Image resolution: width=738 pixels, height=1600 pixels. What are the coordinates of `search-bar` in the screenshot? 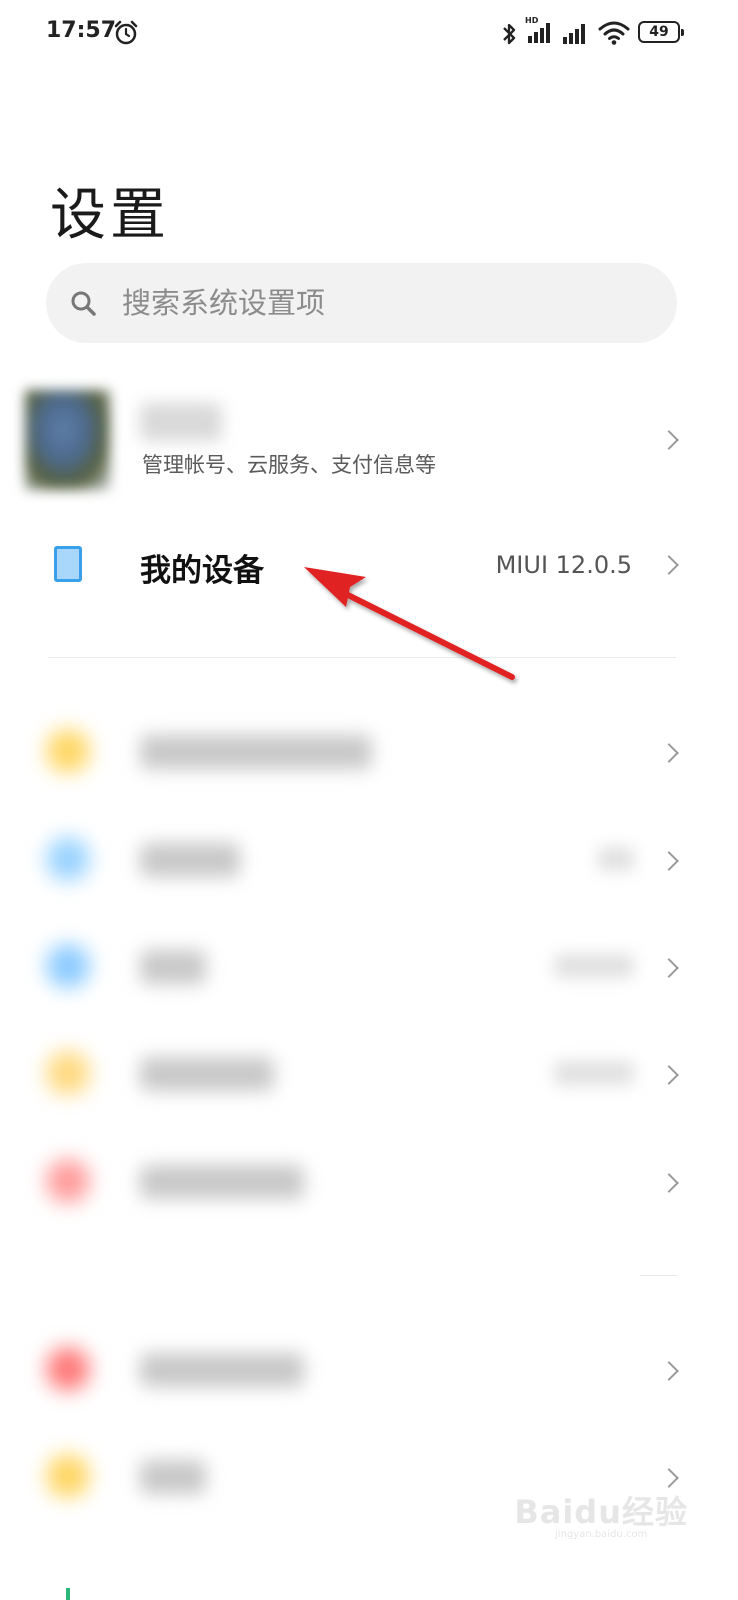 It's located at (361, 303).